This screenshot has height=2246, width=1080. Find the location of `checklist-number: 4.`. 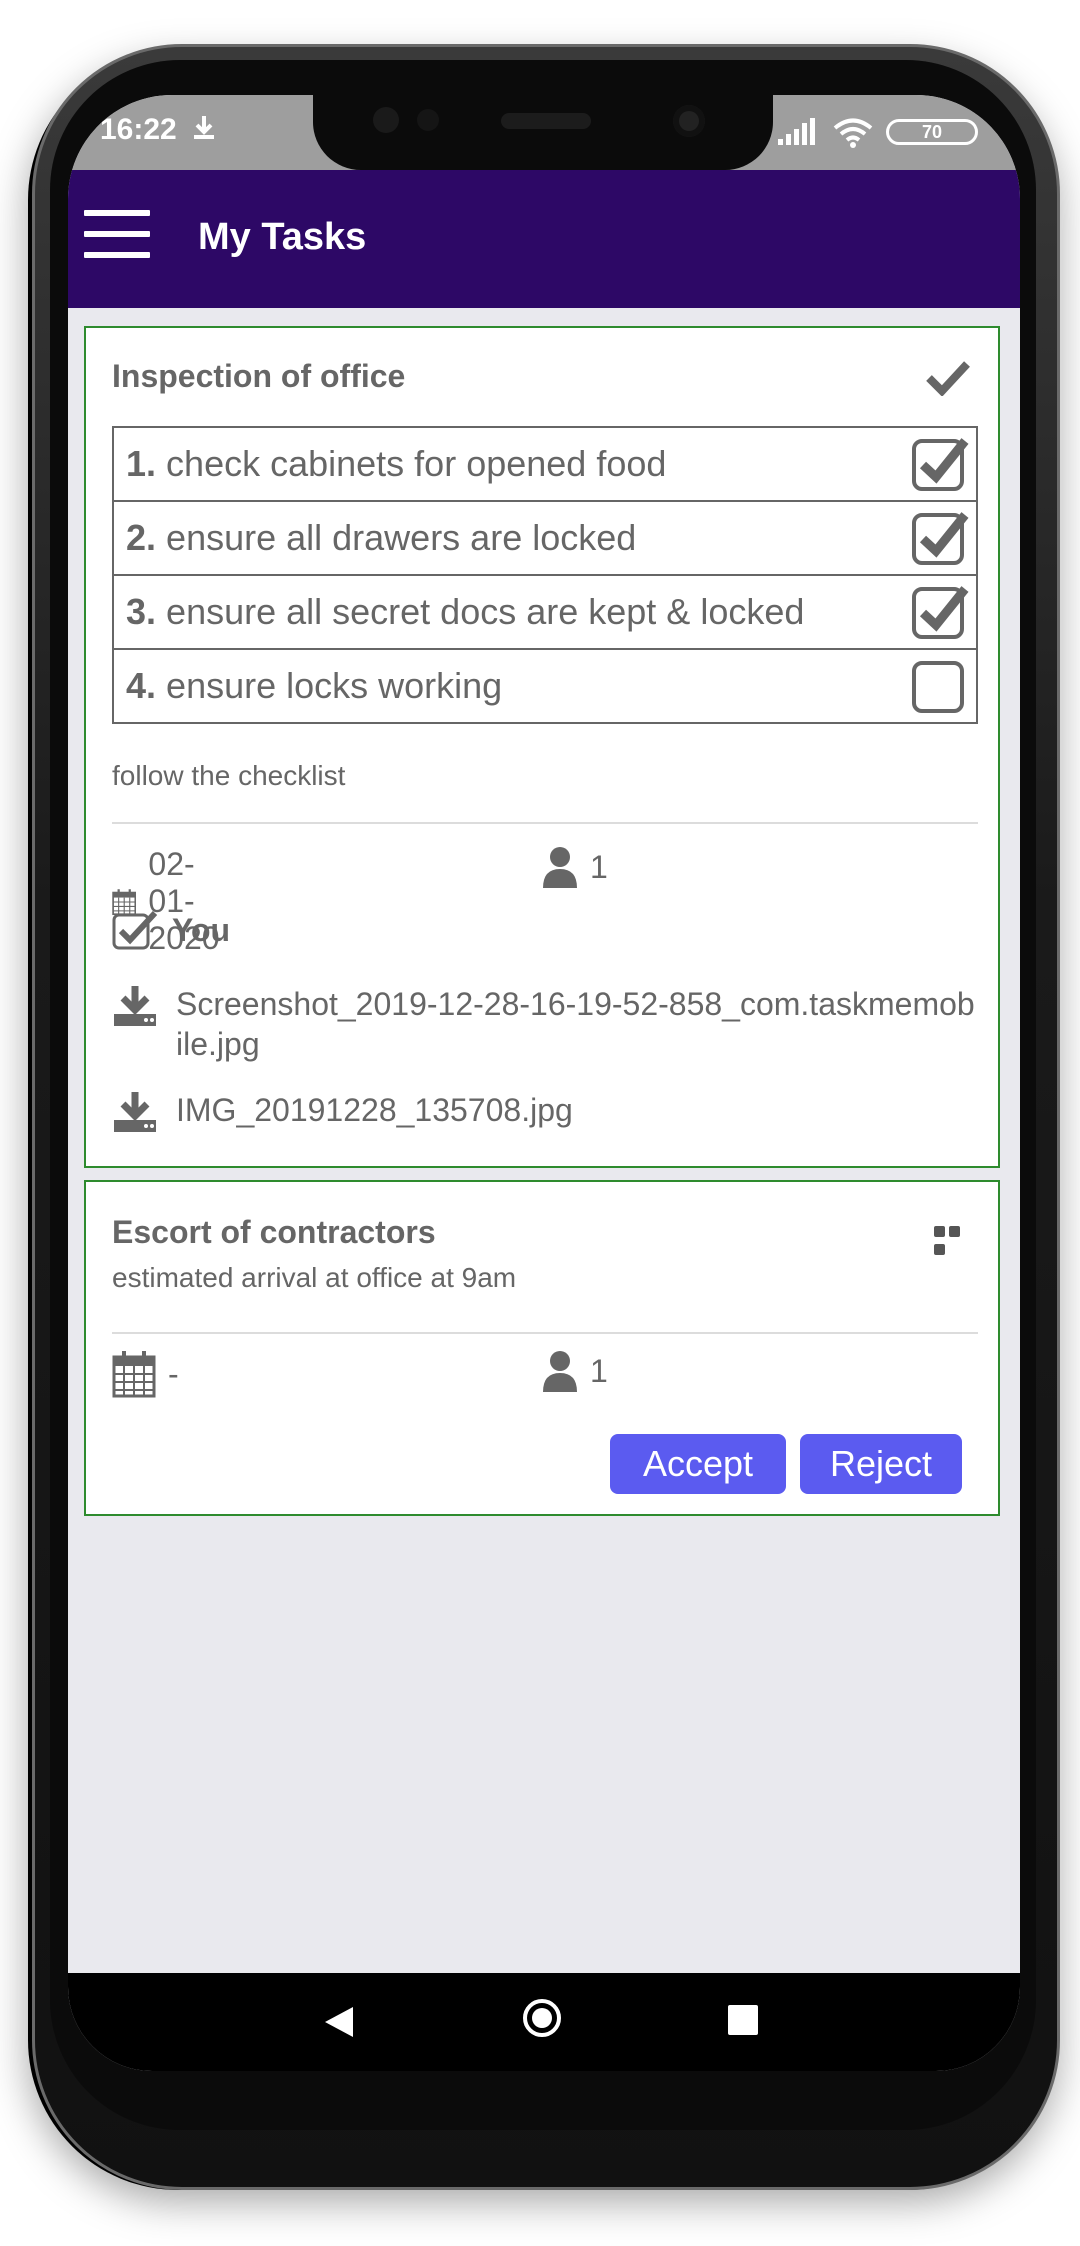

checklist-number: 4. is located at coordinates (141, 685).